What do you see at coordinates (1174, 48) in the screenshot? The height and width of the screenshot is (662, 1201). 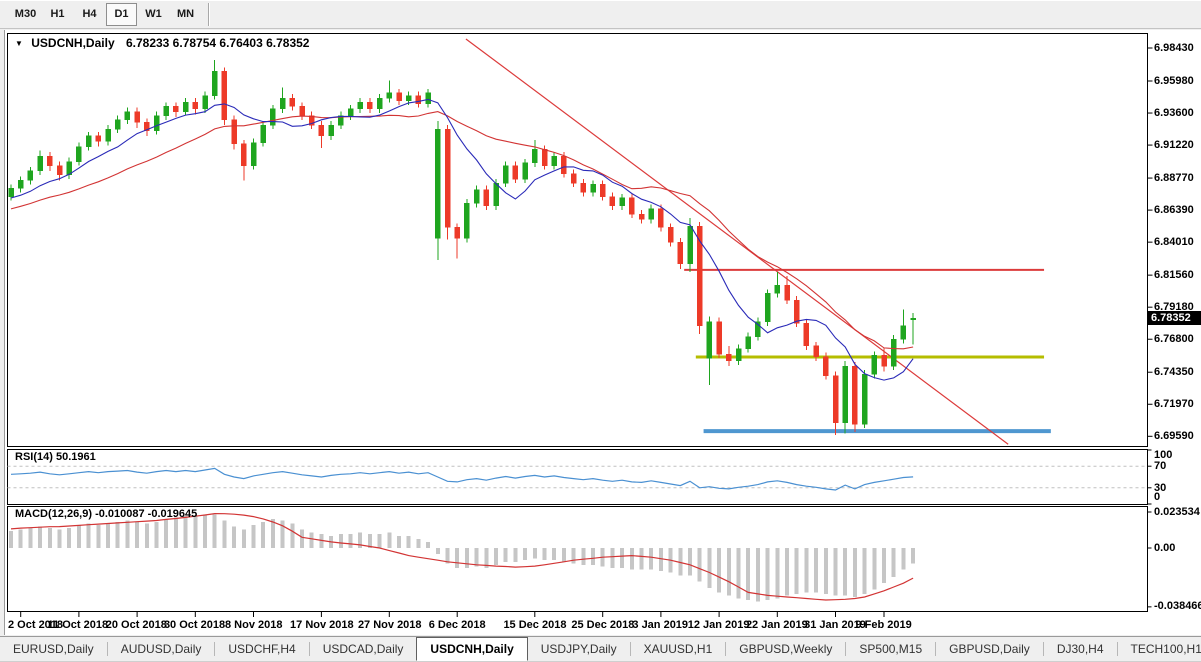 I see `price-axis-label: 6.98430` at bounding box center [1174, 48].